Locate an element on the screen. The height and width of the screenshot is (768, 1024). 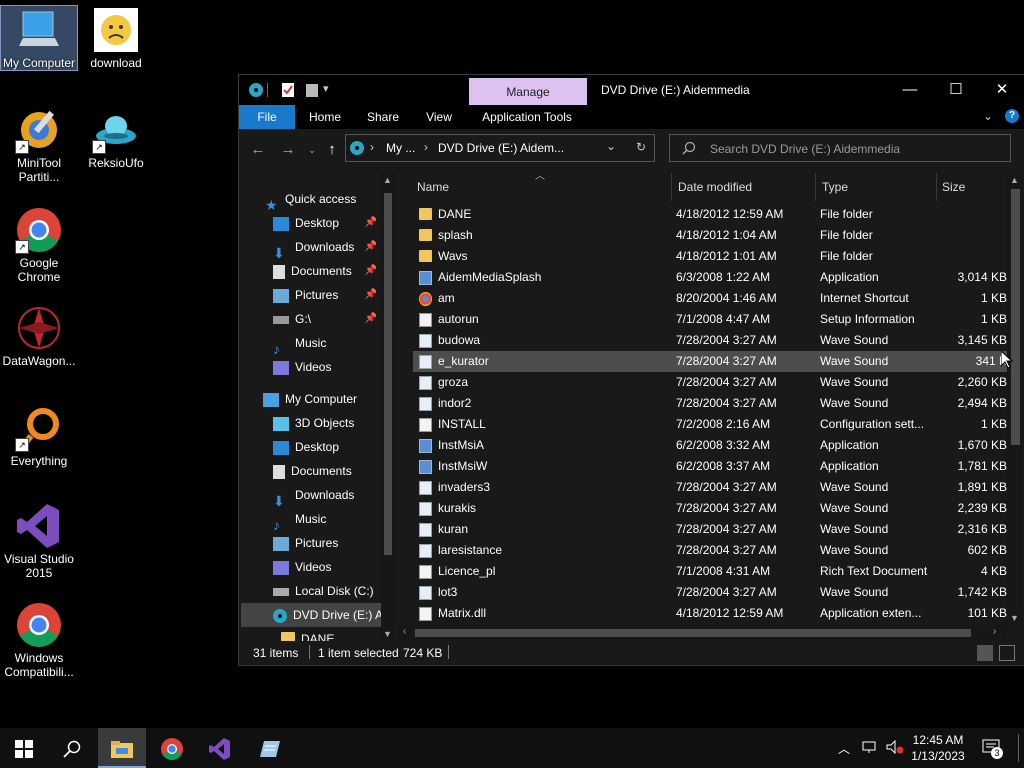
network-icon is located at coordinates (870, 748).